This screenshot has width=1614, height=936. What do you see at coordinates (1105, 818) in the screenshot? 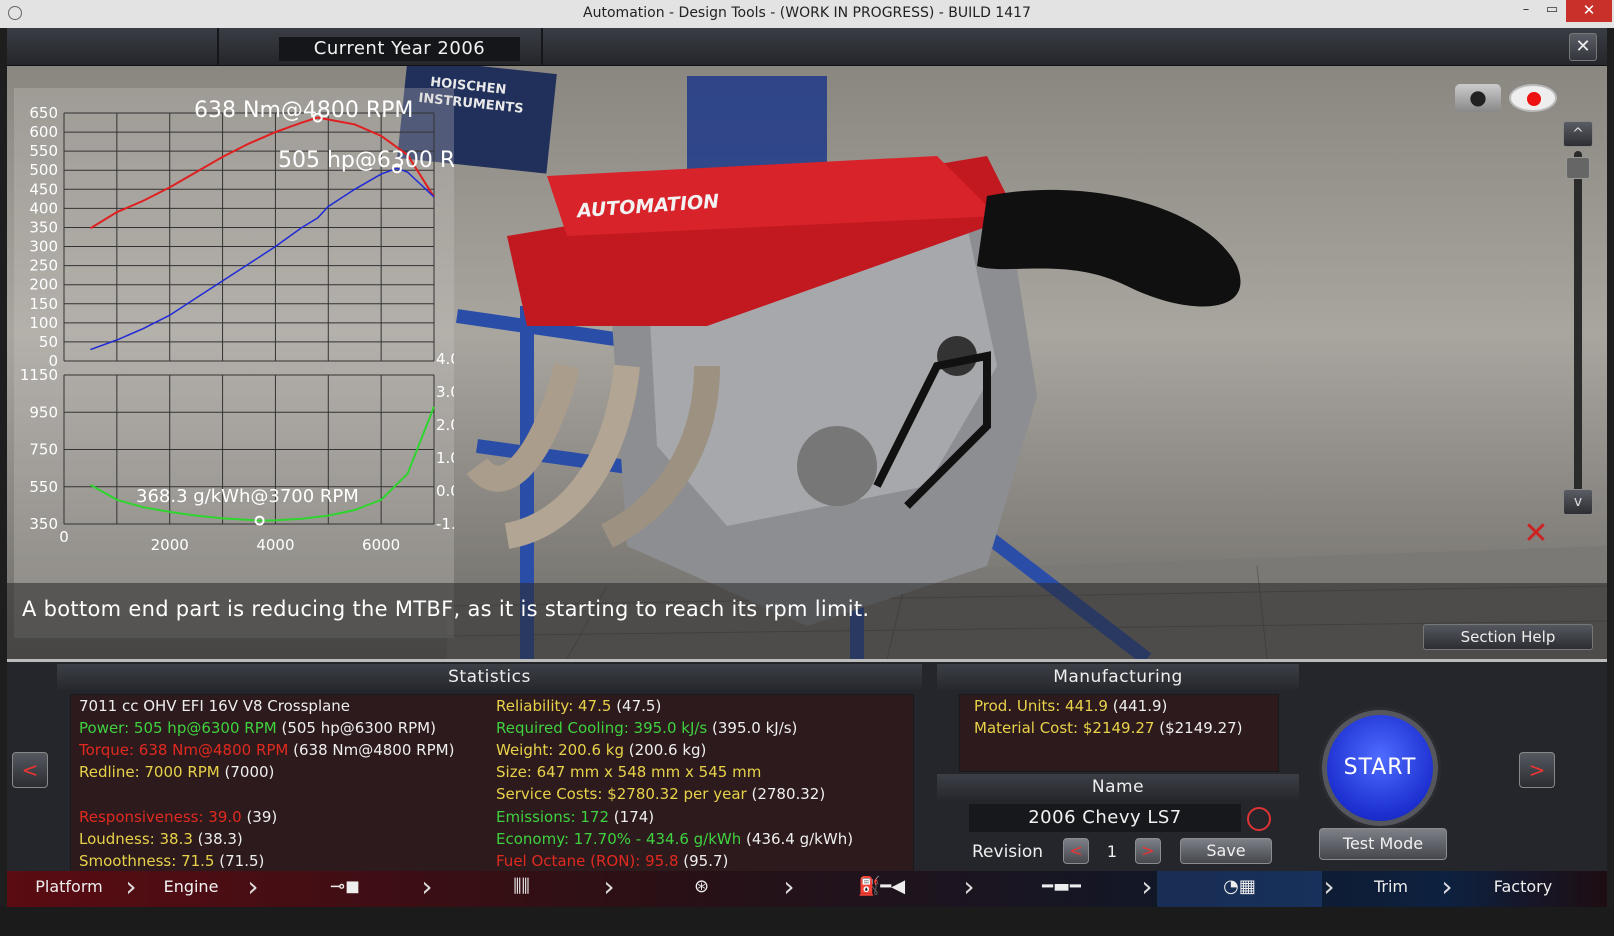
I see `design-name-field: 2006 Chevy LS7` at bounding box center [1105, 818].